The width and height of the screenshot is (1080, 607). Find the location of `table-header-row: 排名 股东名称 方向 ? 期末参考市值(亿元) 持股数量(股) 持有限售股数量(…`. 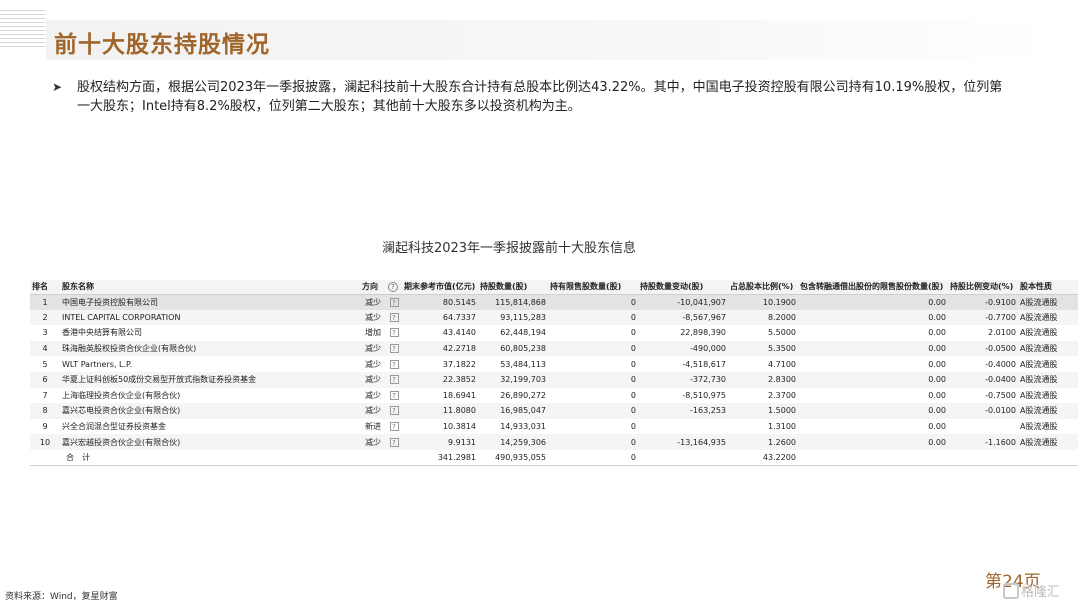

table-header-row: 排名 股东名称 方向 ? 期末参考市值(亿元) 持股数量(股) 持有限售股数量(… is located at coordinates (554, 287).